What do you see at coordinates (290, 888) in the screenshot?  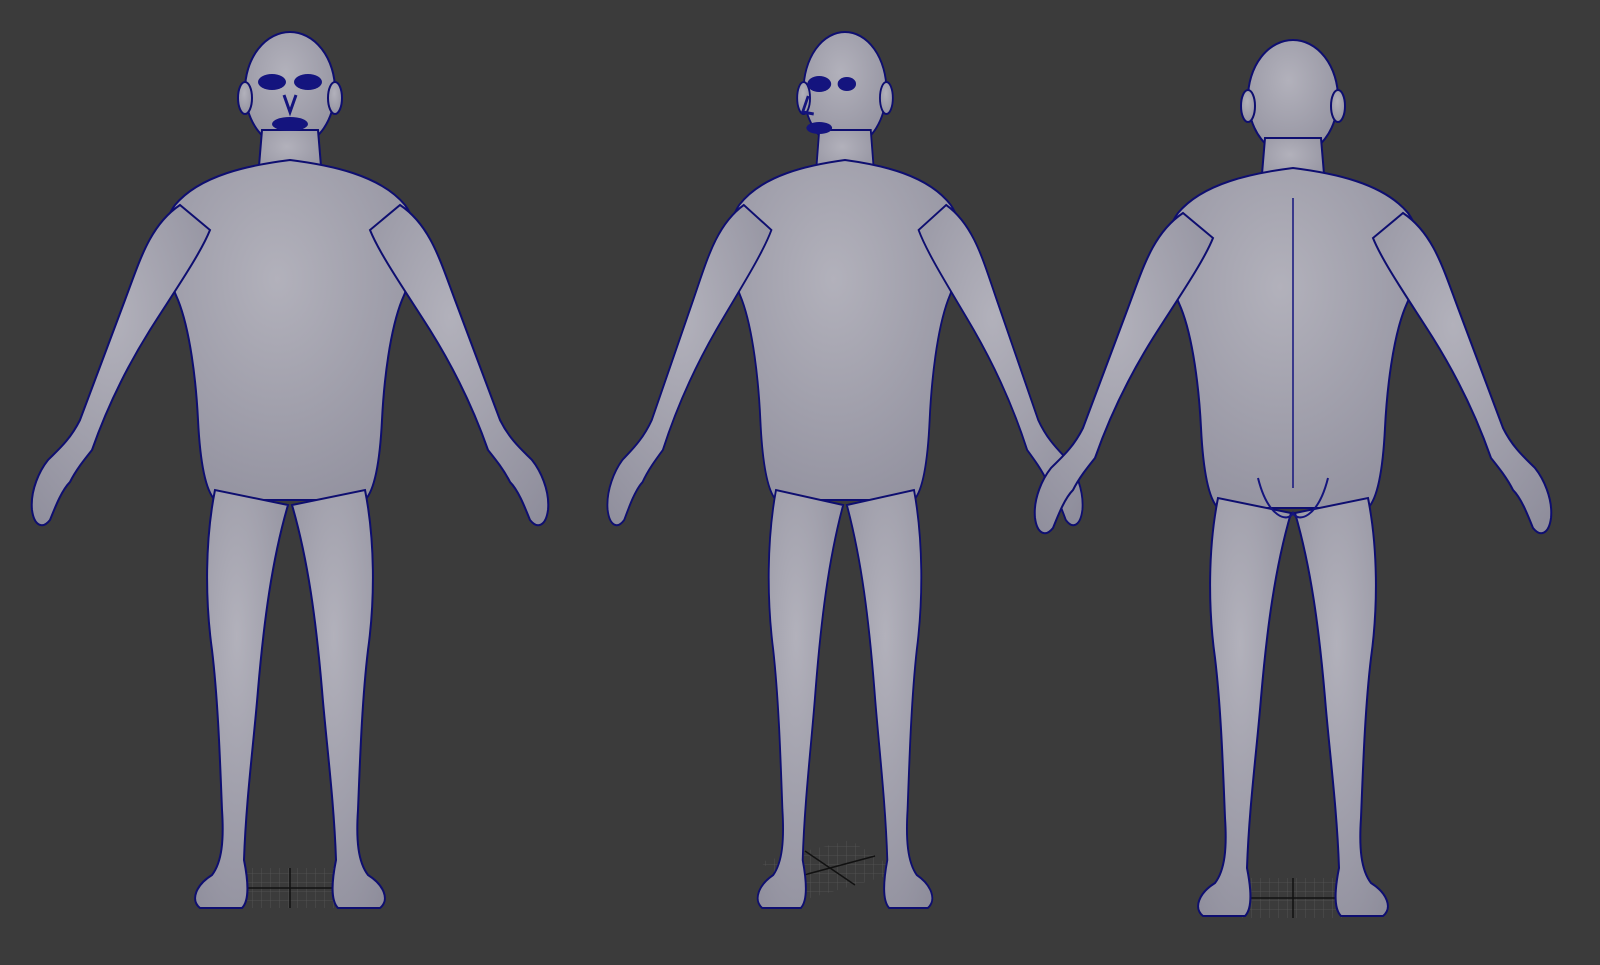 I see `ground-grid-front` at bounding box center [290, 888].